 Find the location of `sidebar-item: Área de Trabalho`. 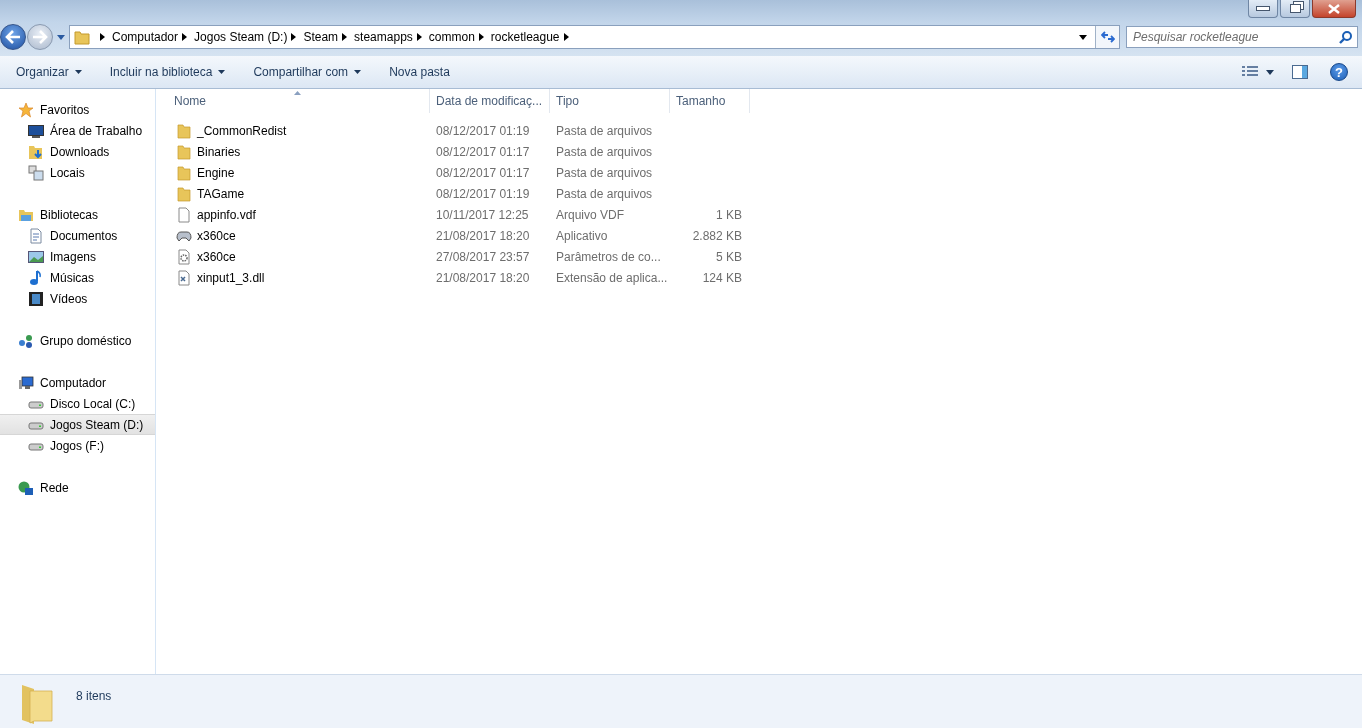

sidebar-item: Área de Trabalho is located at coordinates (77, 130).